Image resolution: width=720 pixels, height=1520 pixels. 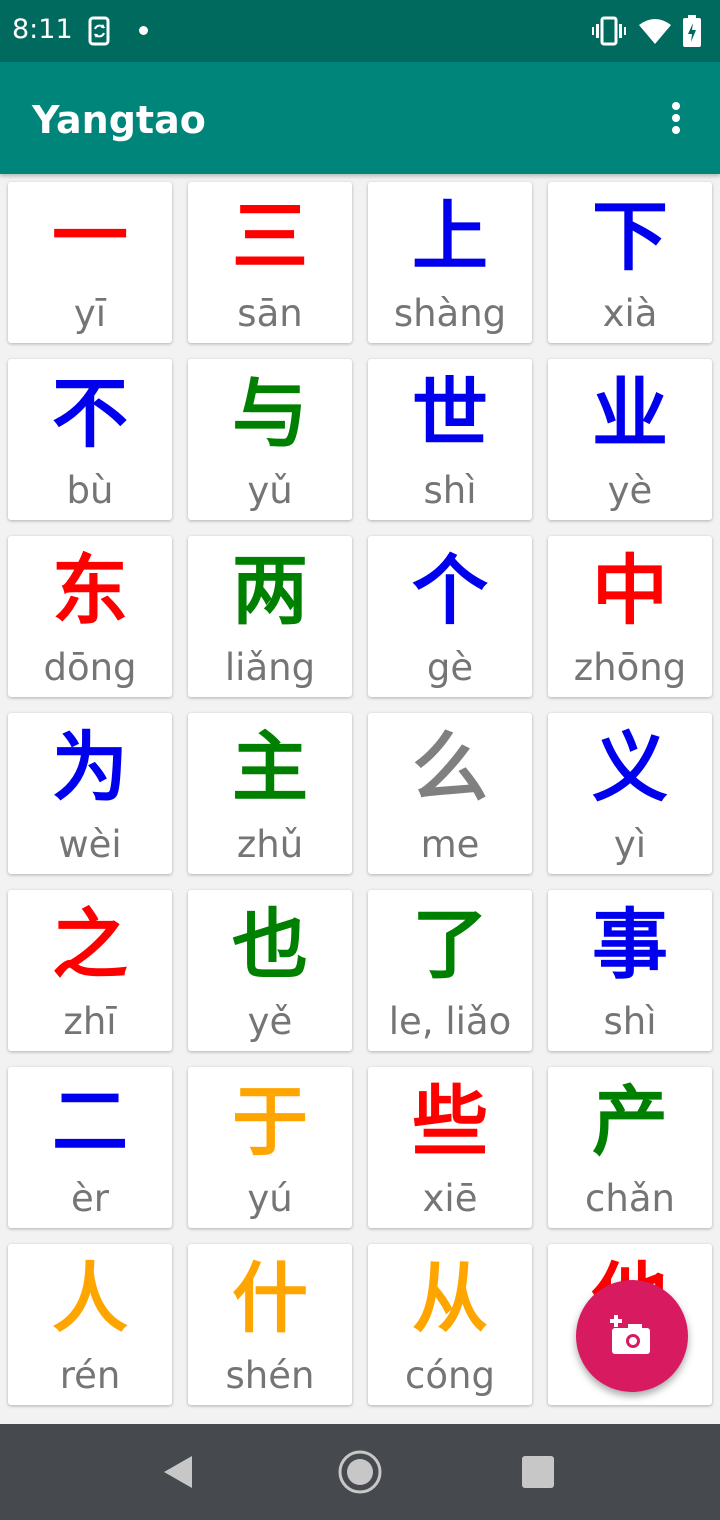 What do you see at coordinates (630, 413) in the screenshot?
I see `character-hanzi: 业` at bounding box center [630, 413].